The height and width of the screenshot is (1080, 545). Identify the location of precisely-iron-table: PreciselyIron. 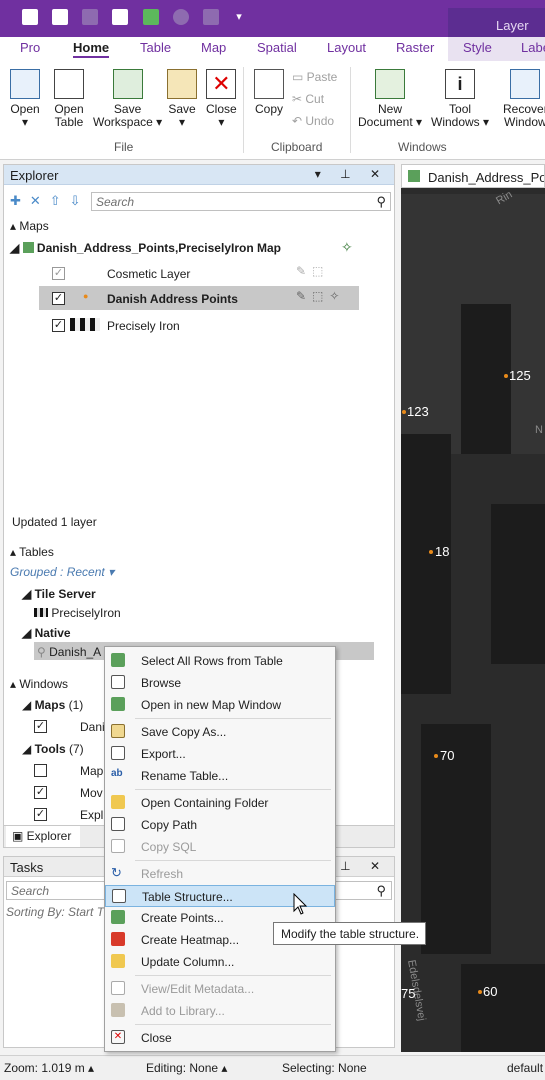
(77, 613).